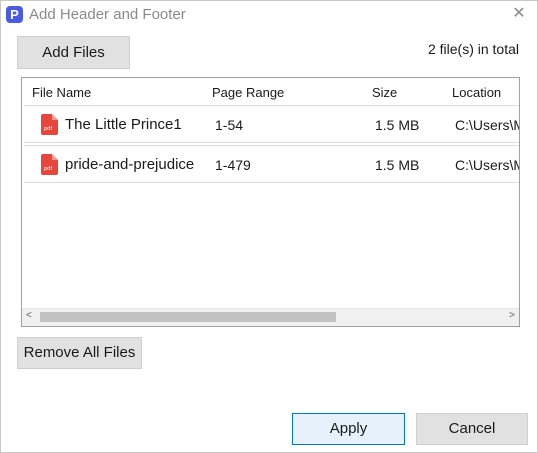  Describe the element at coordinates (519, 14) in the screenshot. I see `close-icon: ✕` at that location.